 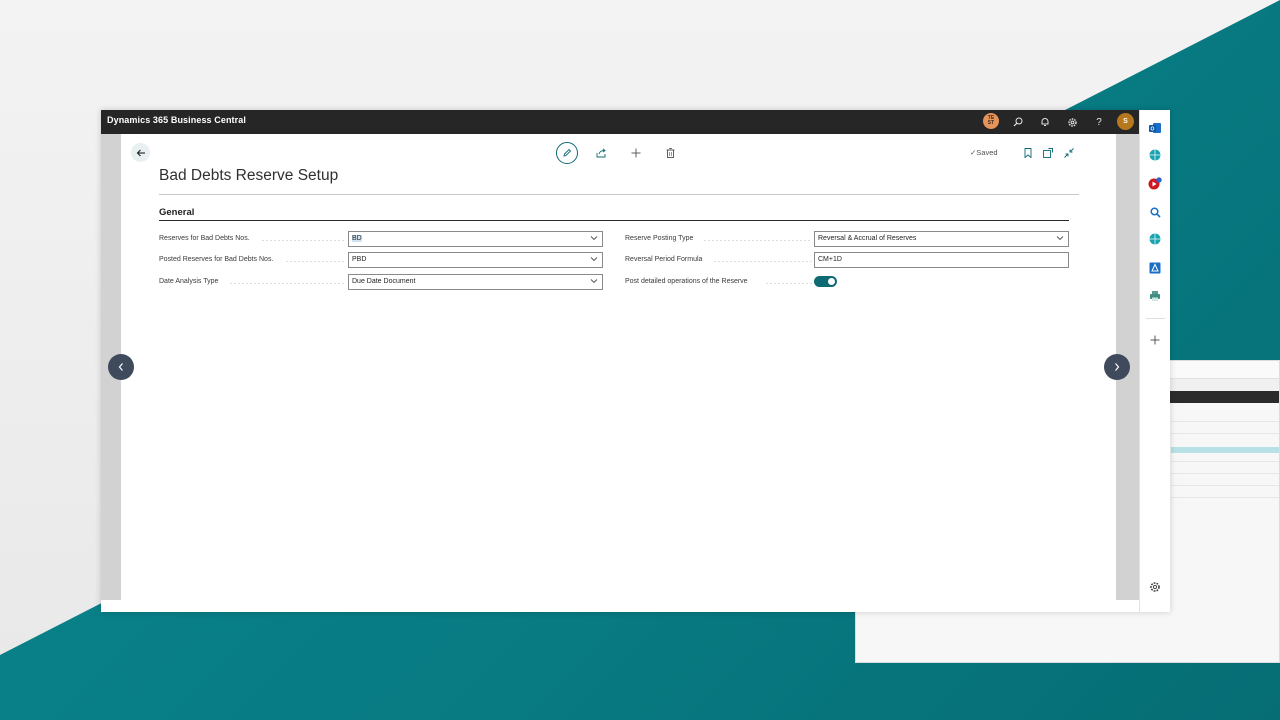 What do you see at coordinates (831, 281) in the screenshot?
I see `toggle-knob` at bounding box center [831, 281].